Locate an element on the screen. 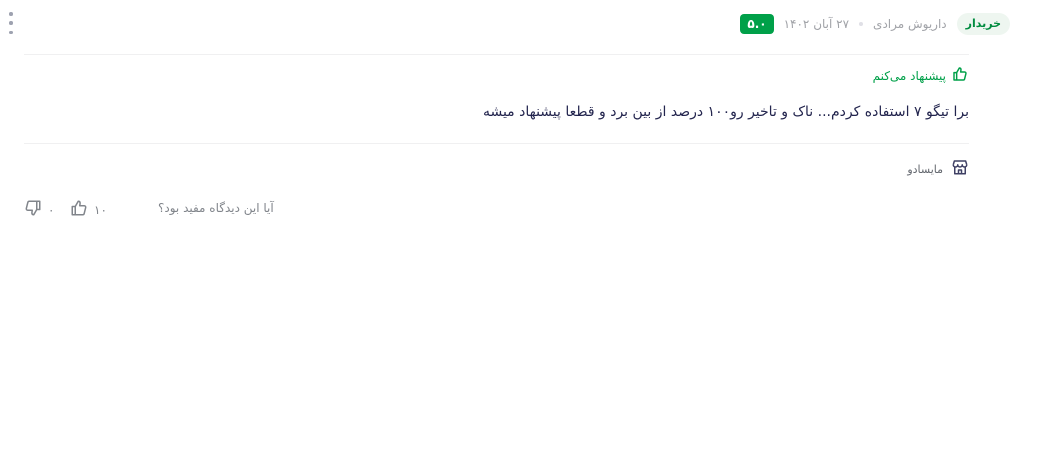  separator-dot is located at coordinates (861, 24).